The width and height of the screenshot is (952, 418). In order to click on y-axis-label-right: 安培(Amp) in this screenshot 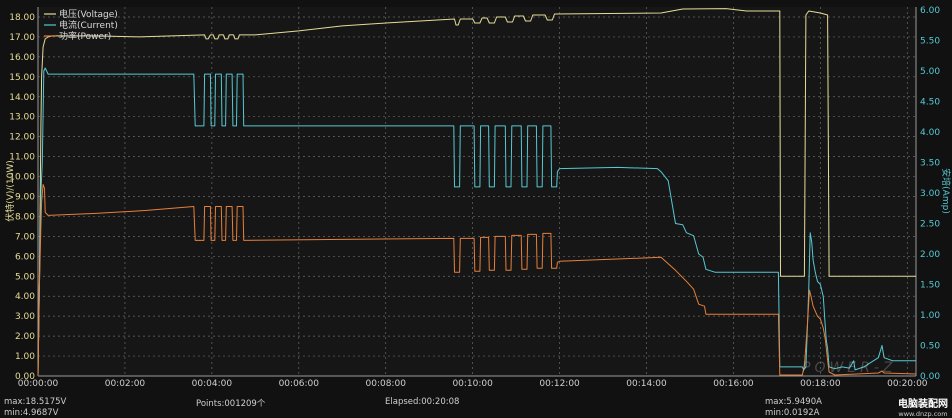, I will do `click(946, 191)`.